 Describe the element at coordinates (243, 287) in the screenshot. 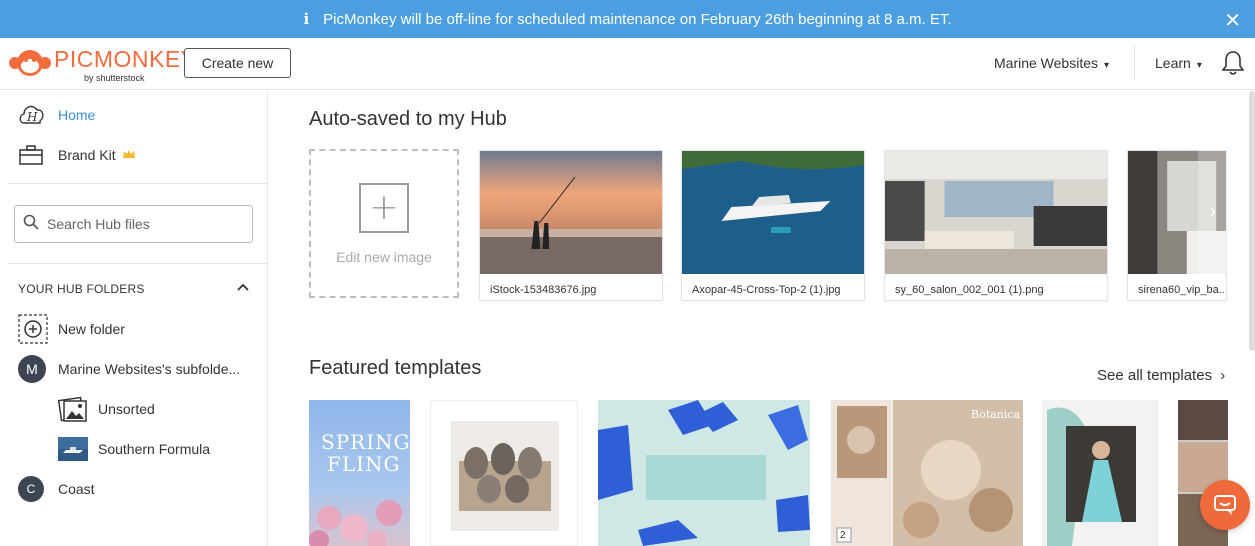

I see `chevron-up-icon` at that location.